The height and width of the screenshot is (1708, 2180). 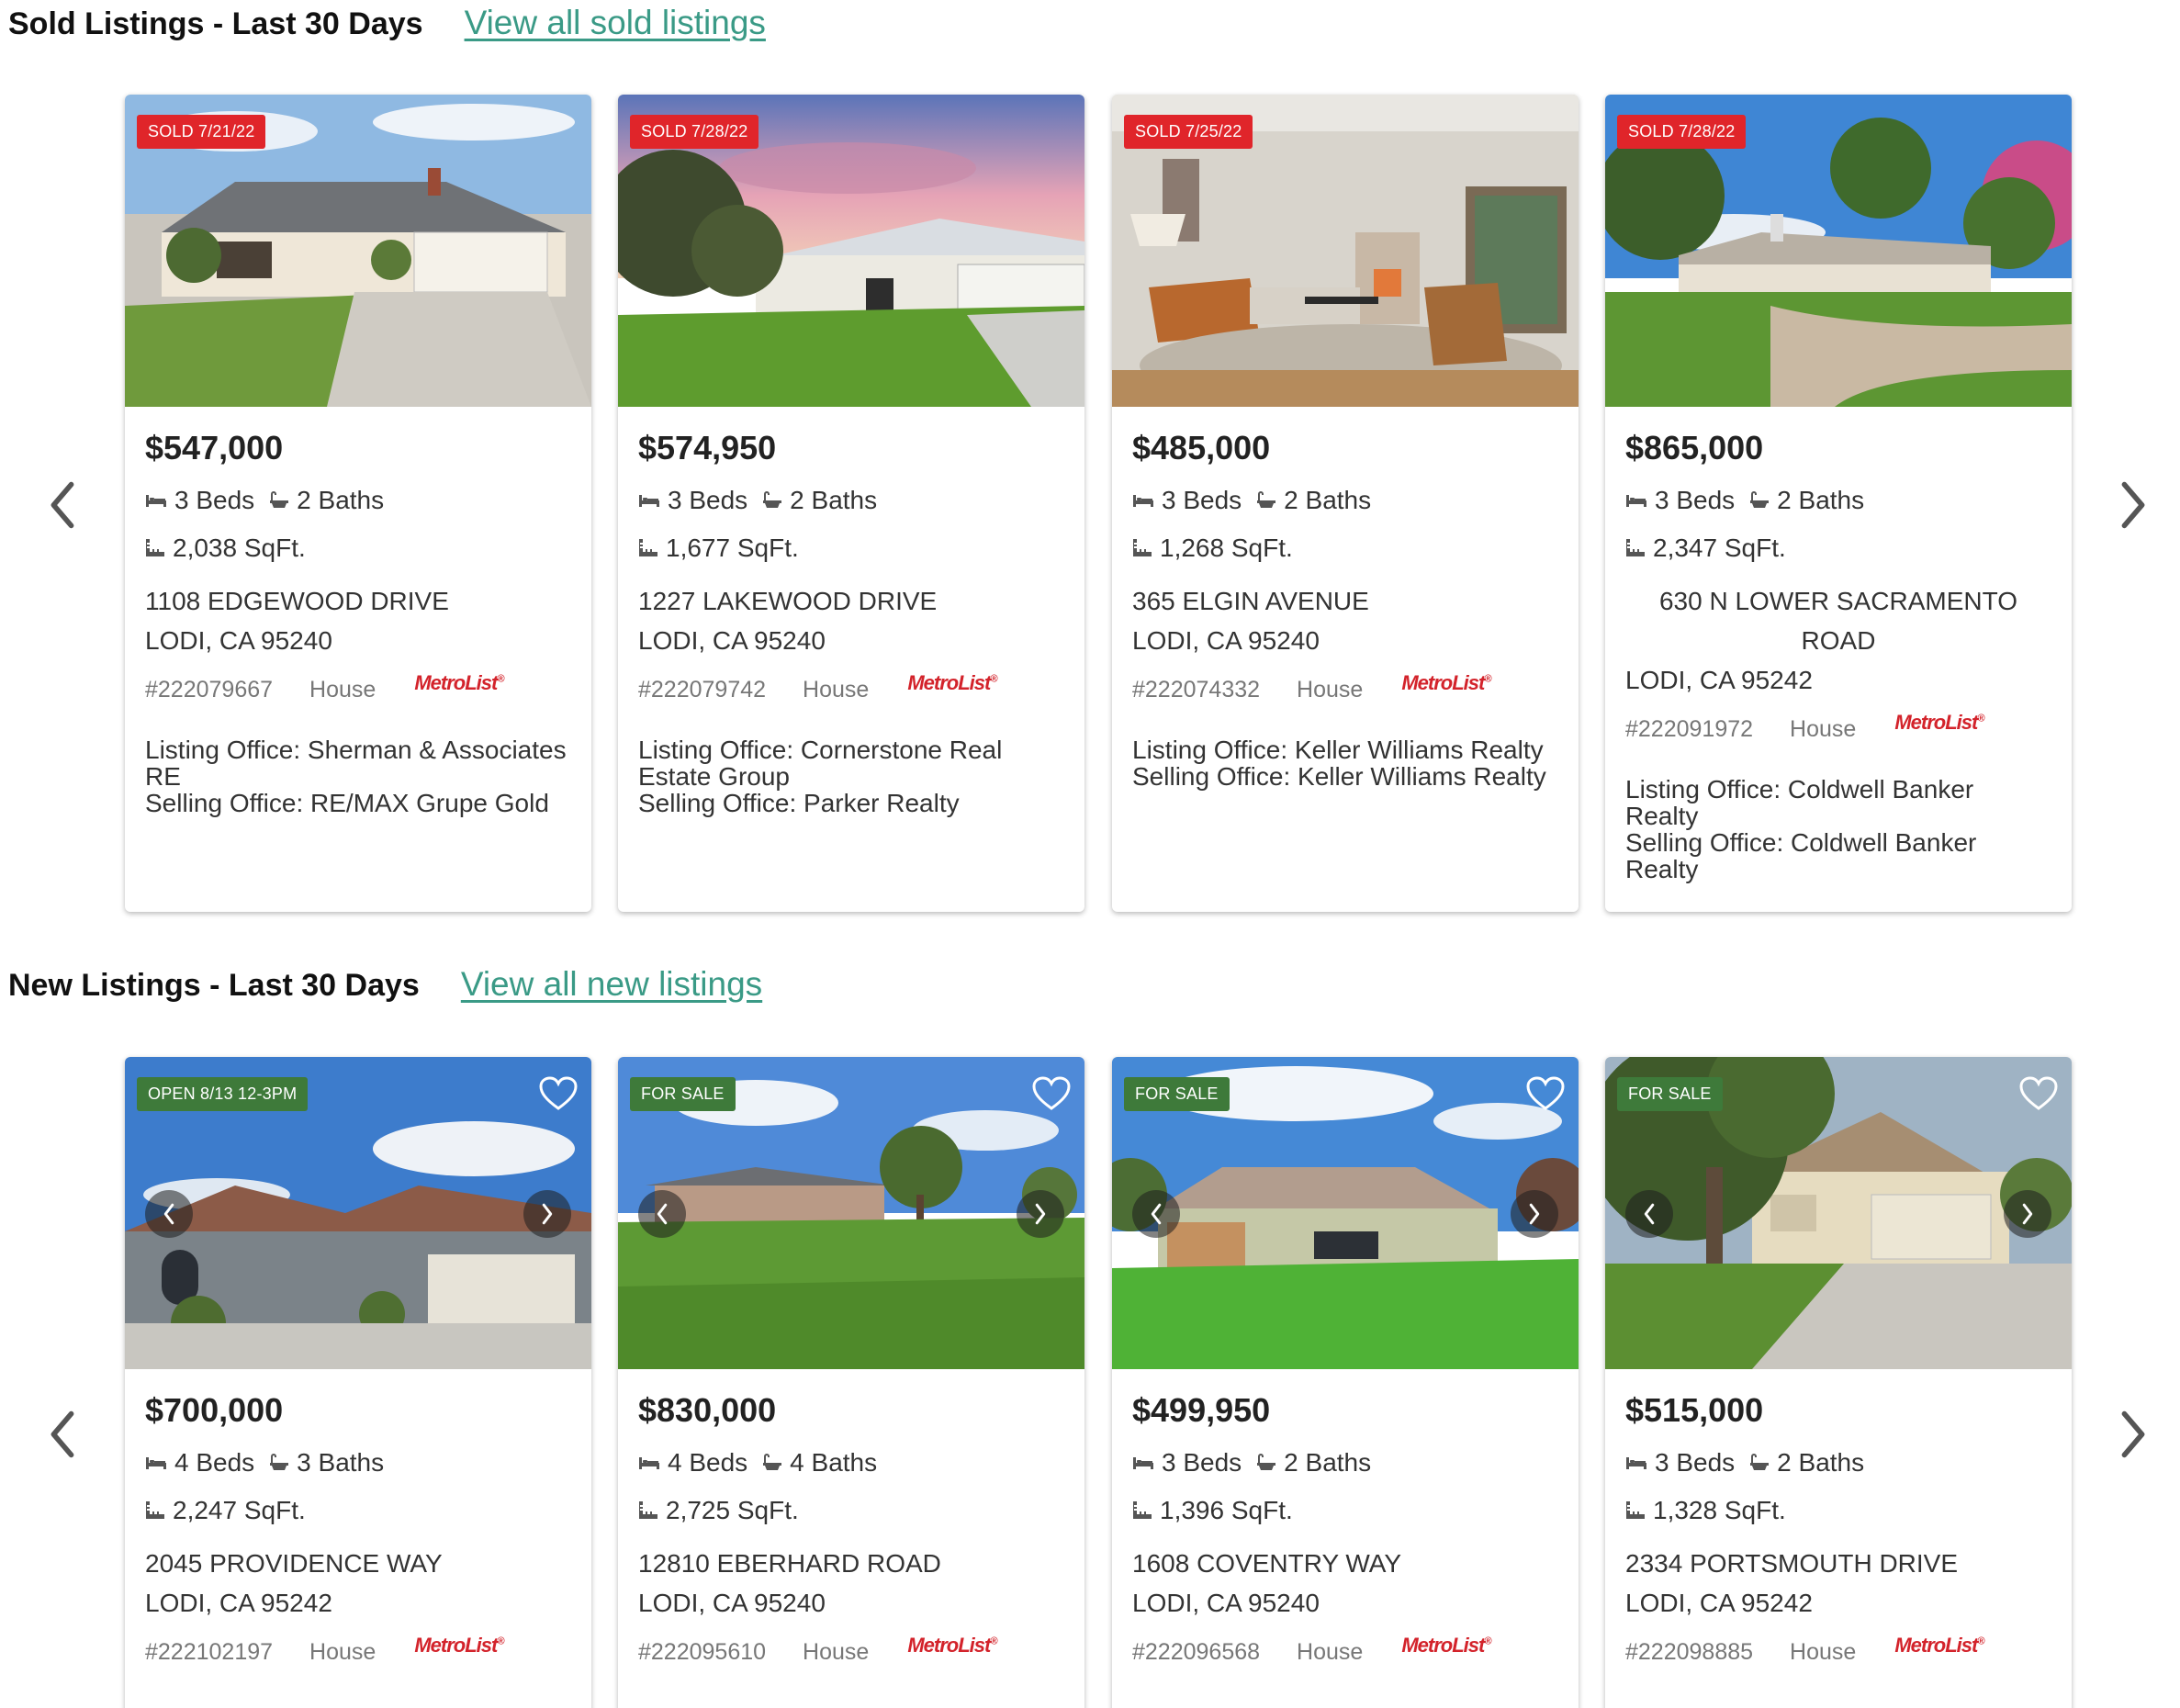 What do you see at coordinates (799, 803) in the screenshot?
I see `selling-office: Selling Office: Parker Realty` at bounding box center [799, 803].